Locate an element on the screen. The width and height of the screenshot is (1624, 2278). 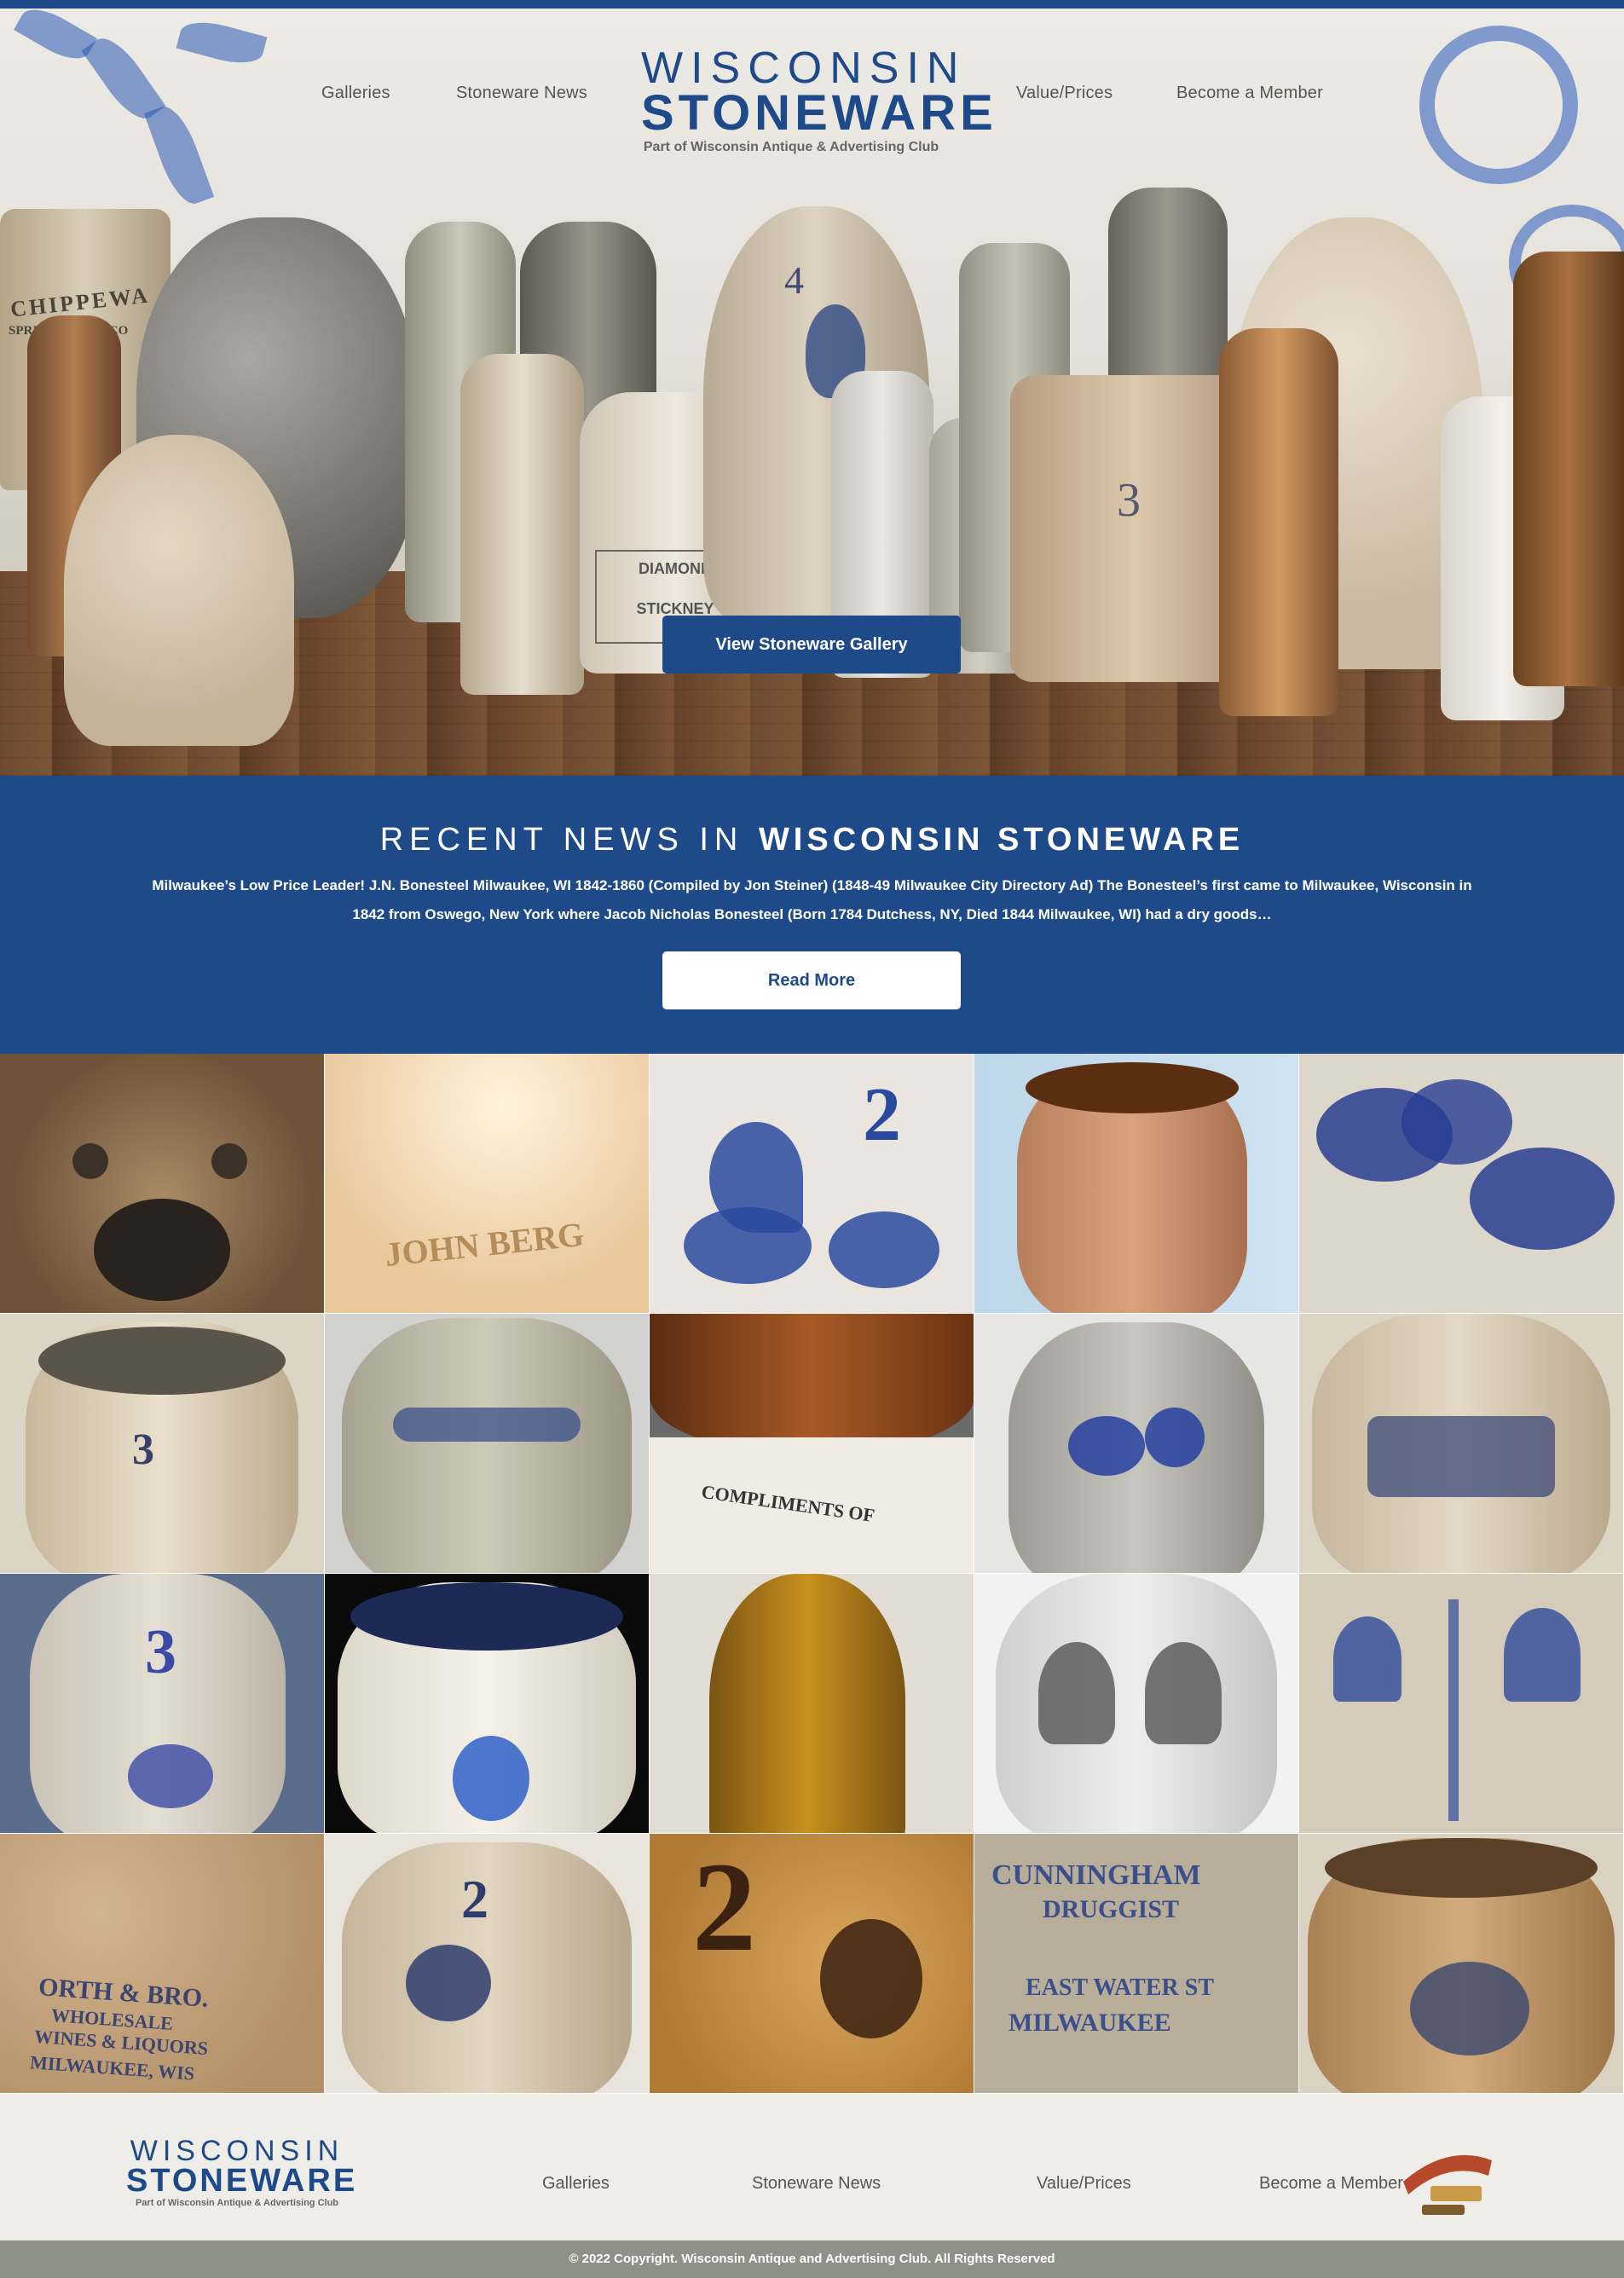
view-gallery-button: View Stoneware Gallery is located at coordinates (811, 645).